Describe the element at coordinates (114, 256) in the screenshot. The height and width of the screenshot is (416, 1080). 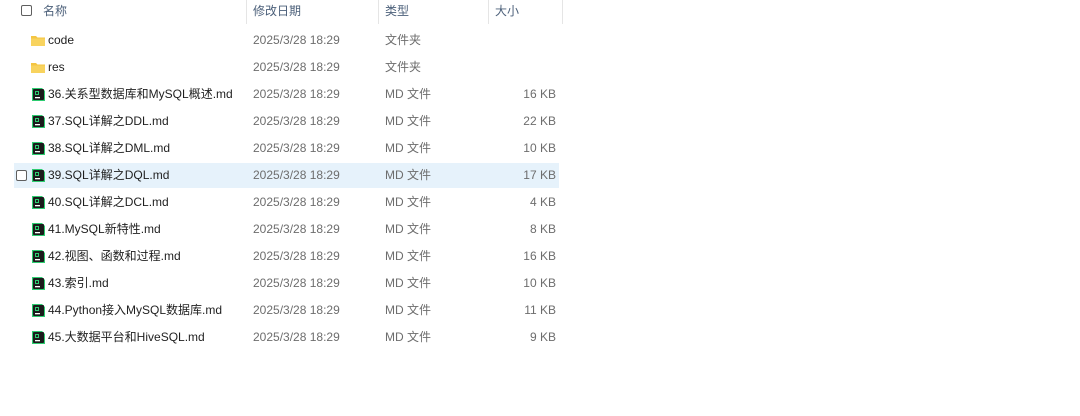
I see `file-name: 42.视图、函数和过程.md` at that location.